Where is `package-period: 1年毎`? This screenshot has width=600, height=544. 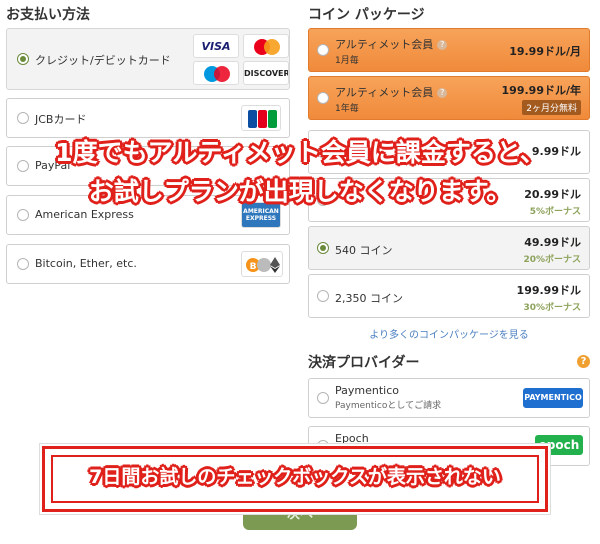 package-period: 1年毎 is located at coordinates (347, 109).